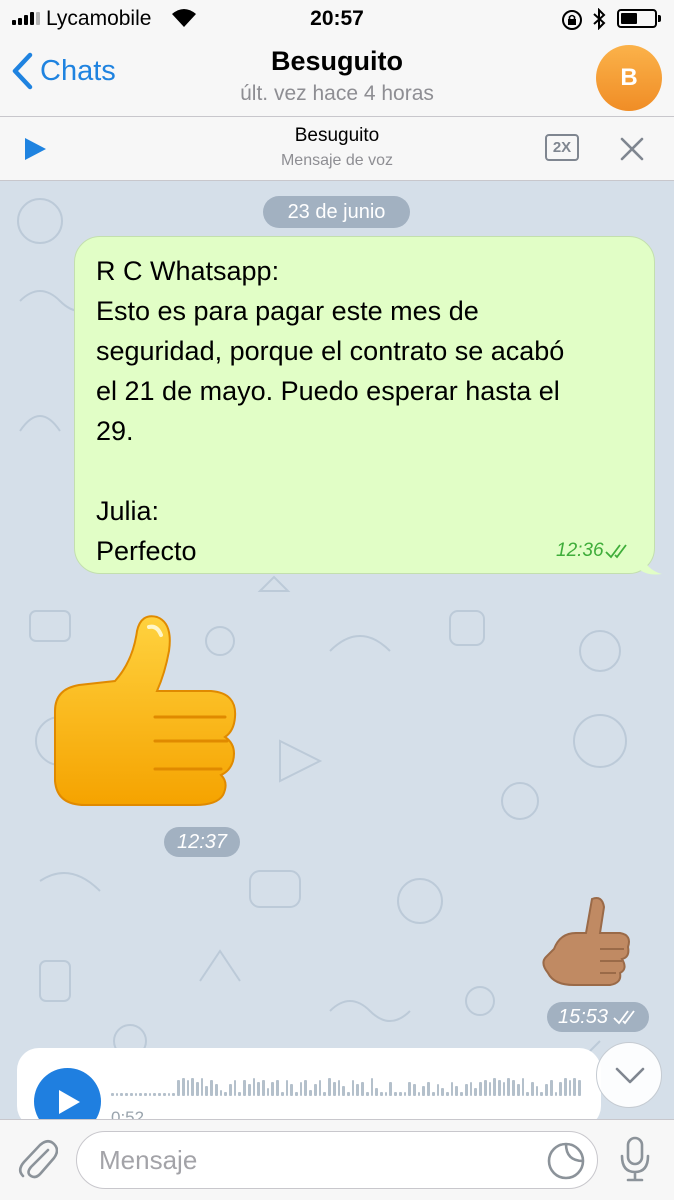 The height and width of the screenshot is (1200, 674). I want to click on scroll-to-bottom-button, so click(629, 1075).